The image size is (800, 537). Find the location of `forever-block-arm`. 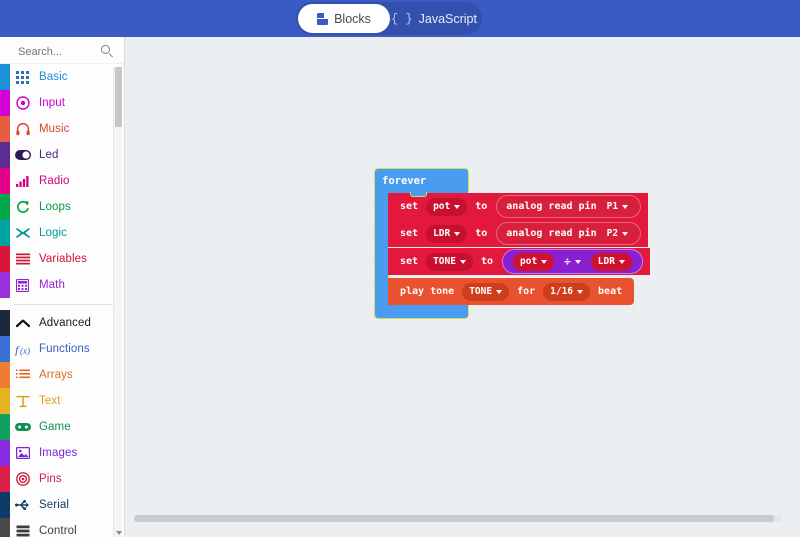

forever-block-arm is located at coordinates (381, 246).